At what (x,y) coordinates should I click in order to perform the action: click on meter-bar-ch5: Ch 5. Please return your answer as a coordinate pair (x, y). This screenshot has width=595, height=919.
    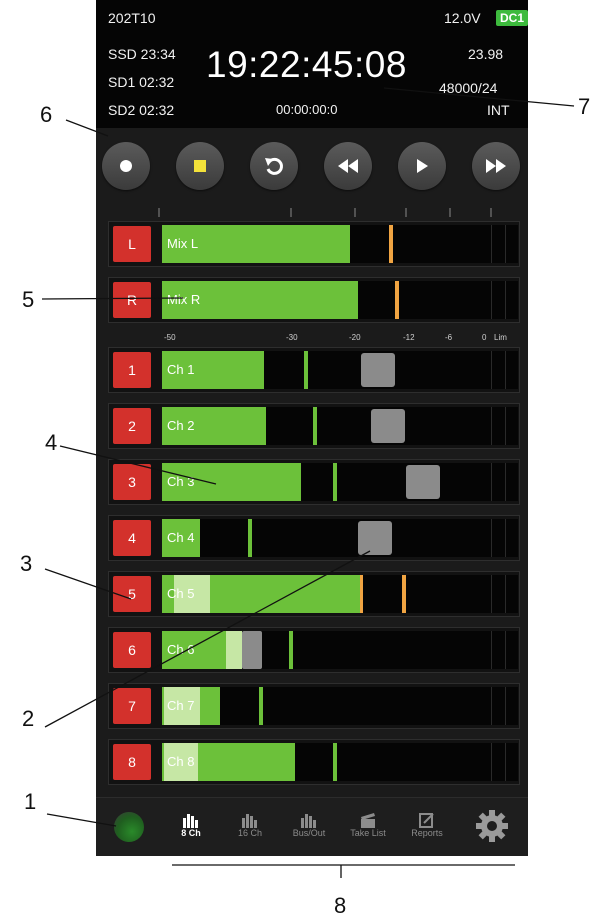
    Looking at the image, I should click on (340, 594).